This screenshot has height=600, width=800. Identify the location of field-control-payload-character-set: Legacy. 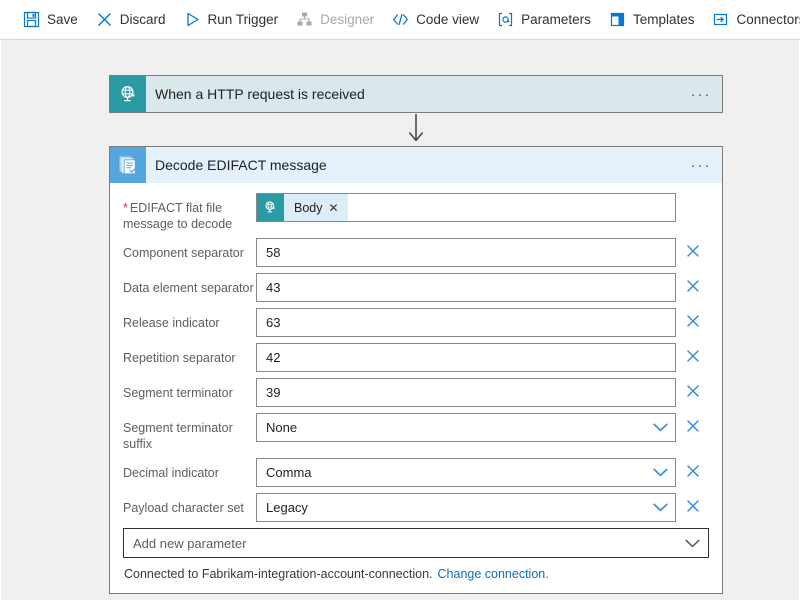
(466, 507).